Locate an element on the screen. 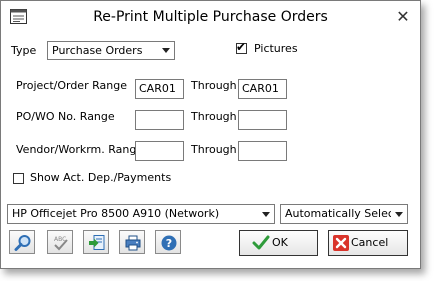  spell-check-button: ABC is located at coordinates (60, 242).